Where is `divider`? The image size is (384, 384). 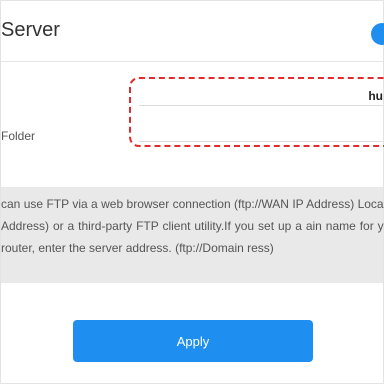 divider is located at coordinates (192, 61).